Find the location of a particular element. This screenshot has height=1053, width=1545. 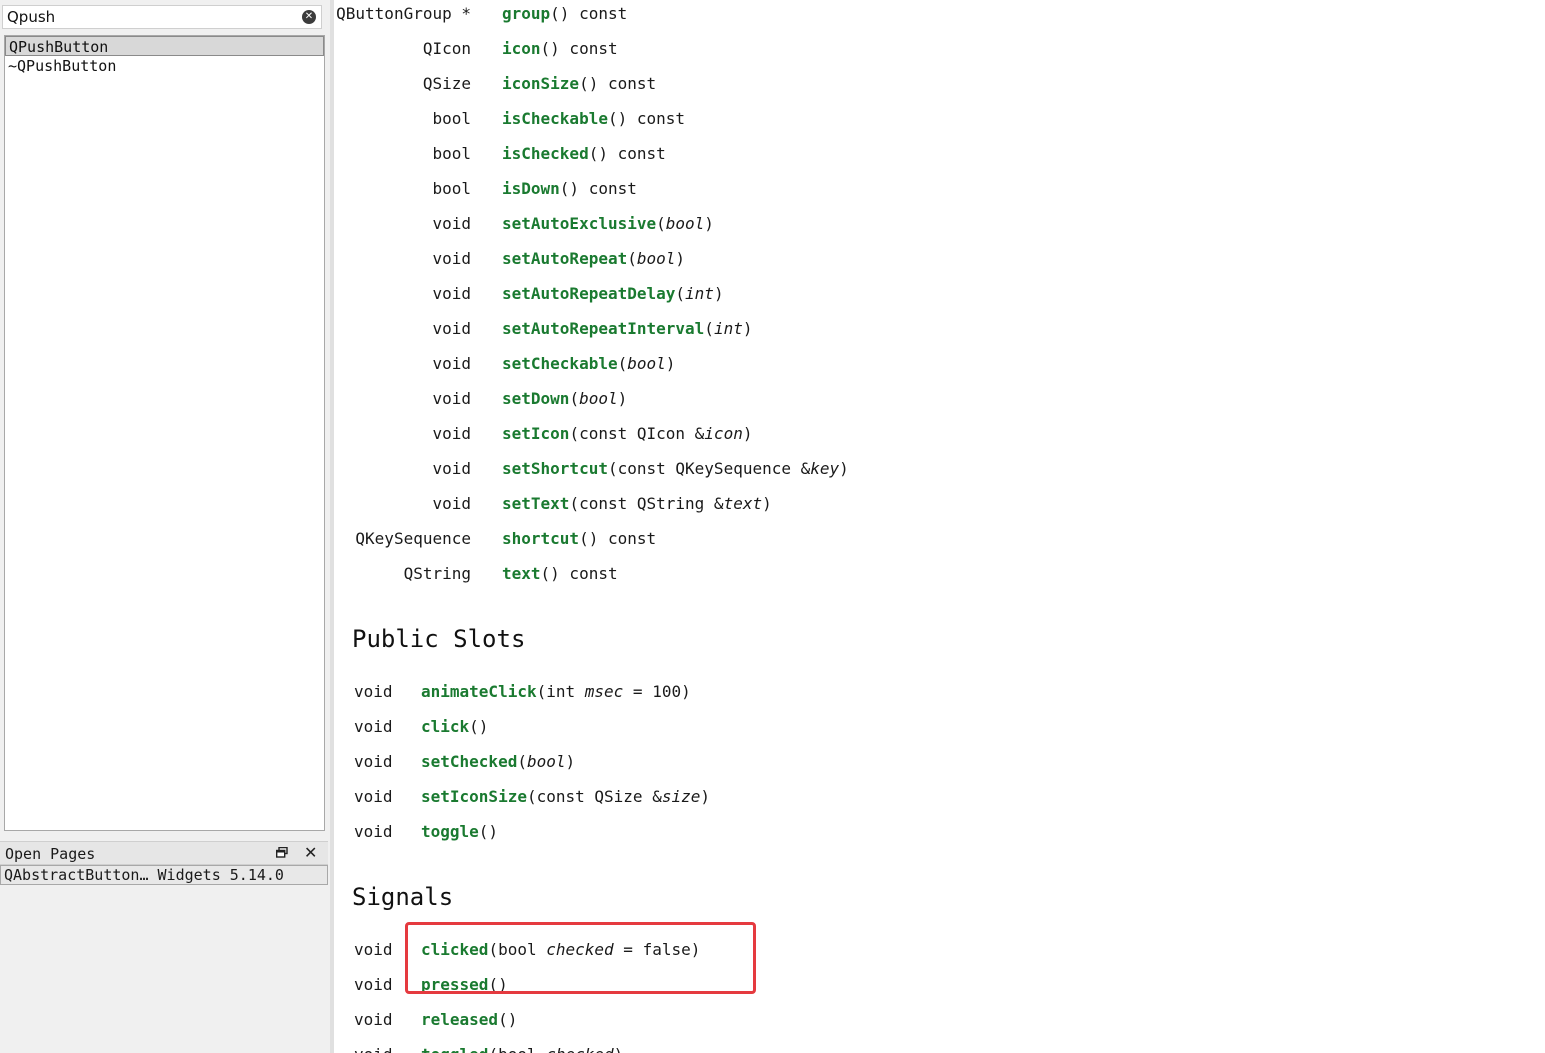

parameter-name: size is located at coordinates (681, 796).